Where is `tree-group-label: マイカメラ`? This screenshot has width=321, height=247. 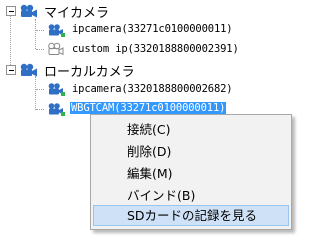 tree-group-label: マイカメラ is located at coordinates (77, 13).